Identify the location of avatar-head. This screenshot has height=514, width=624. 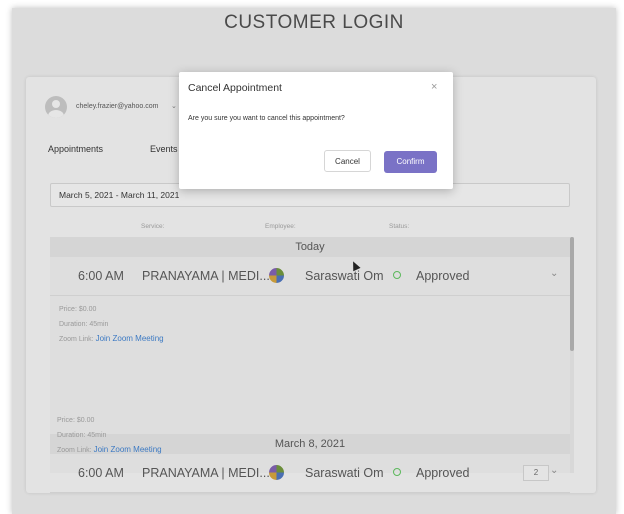
(56, 104).